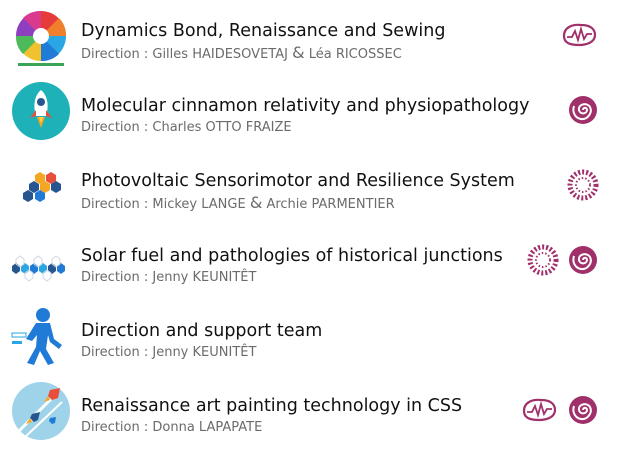 This screenshot has width=619, height=469. I want to click on team-title: Dynamics Bond, Renaissance and Sewing, so click(263, 31).